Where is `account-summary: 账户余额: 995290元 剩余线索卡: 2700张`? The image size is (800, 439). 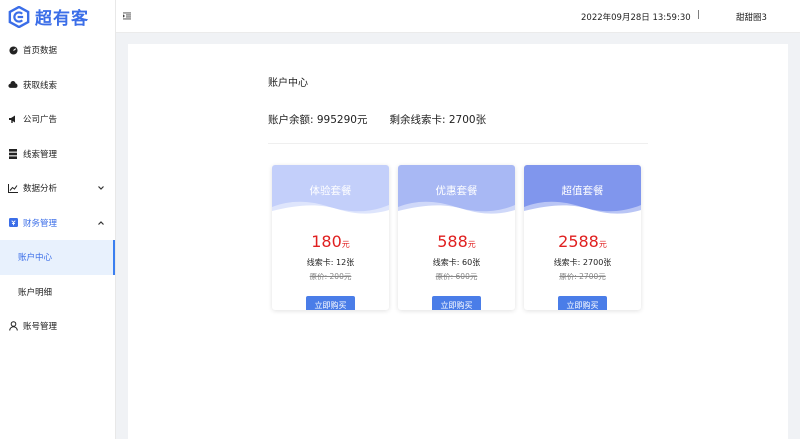
account-summary: 账户余额: 995290元 剩余线索卡: 2700张 is located at coordinates (377, 119).